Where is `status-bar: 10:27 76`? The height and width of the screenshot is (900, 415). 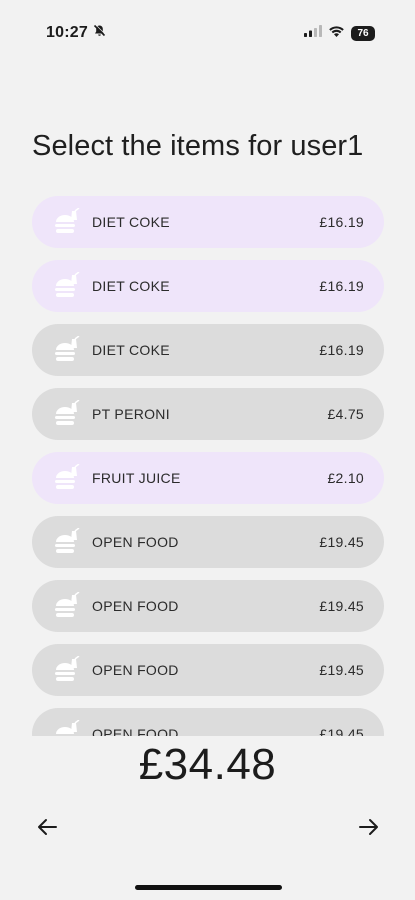
status-bar: 10:27 76 is located at coordinates (207, 30).